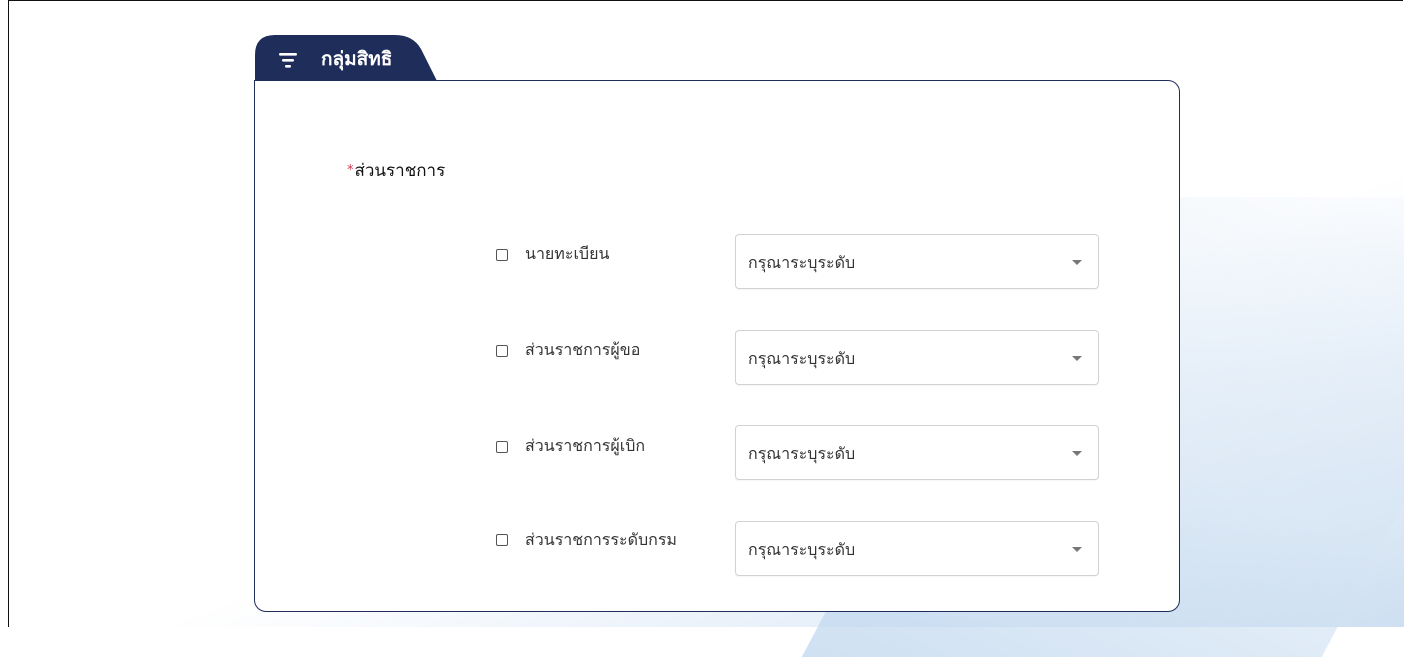 The image size is (1404, 657). What do you see at coordinates (357, 59) in the screenshot?
I see `panel-title: กลุ่มสิทธิ` at bounding box center [357, 59].